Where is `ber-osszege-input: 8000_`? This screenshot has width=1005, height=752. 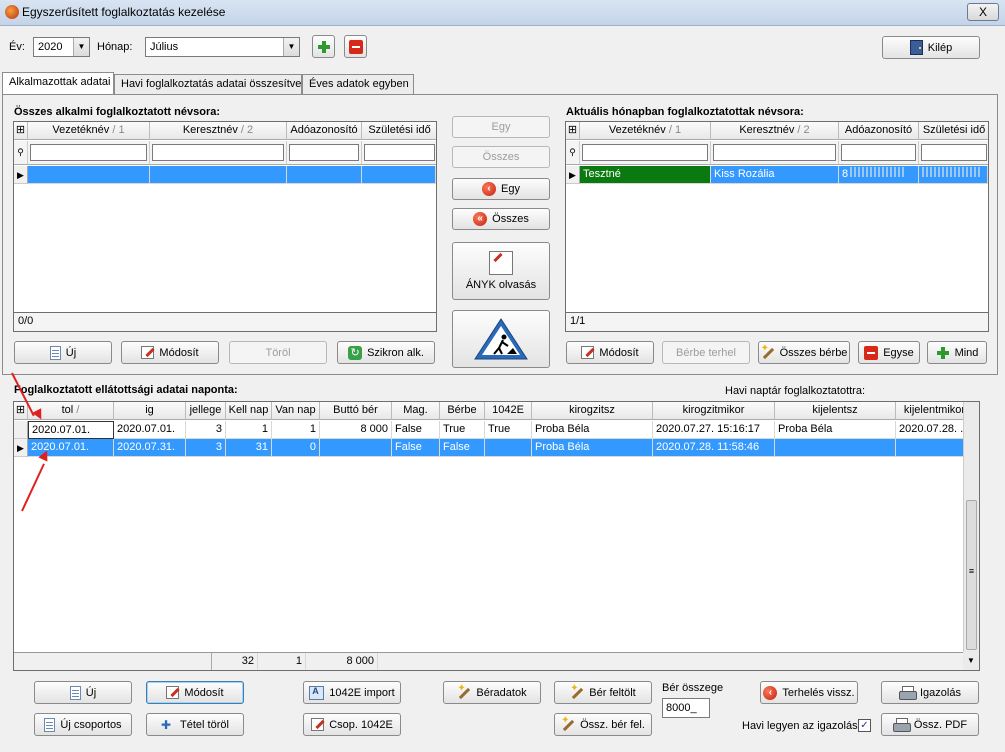
ber-osszege-input: 8000_ is located at coordinates (686, 708).